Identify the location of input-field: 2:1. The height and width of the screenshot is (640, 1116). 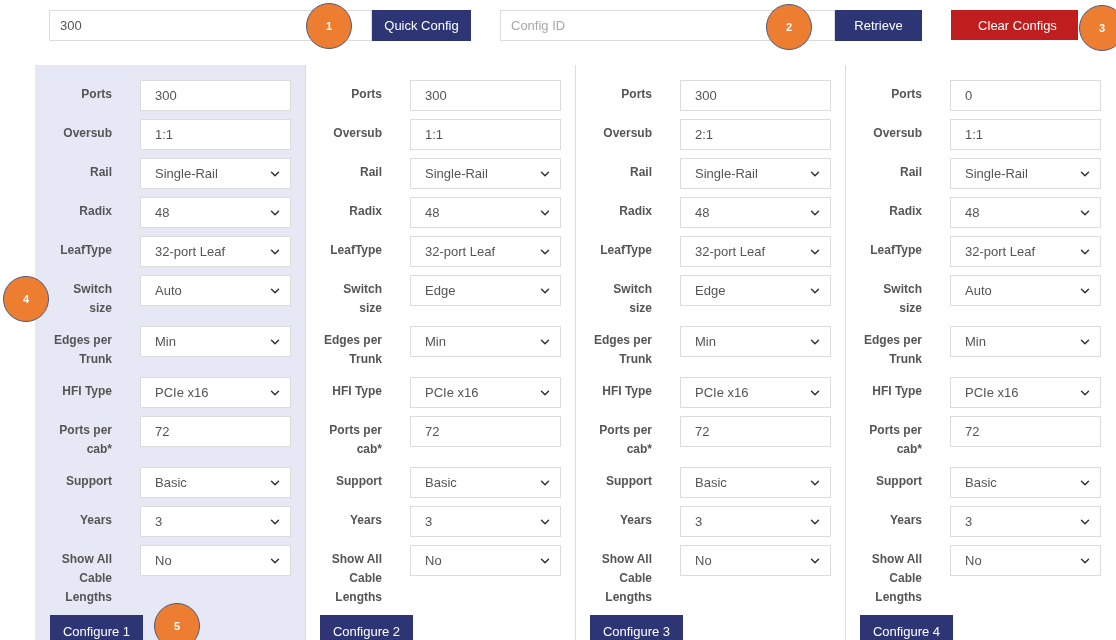
(755, 134).